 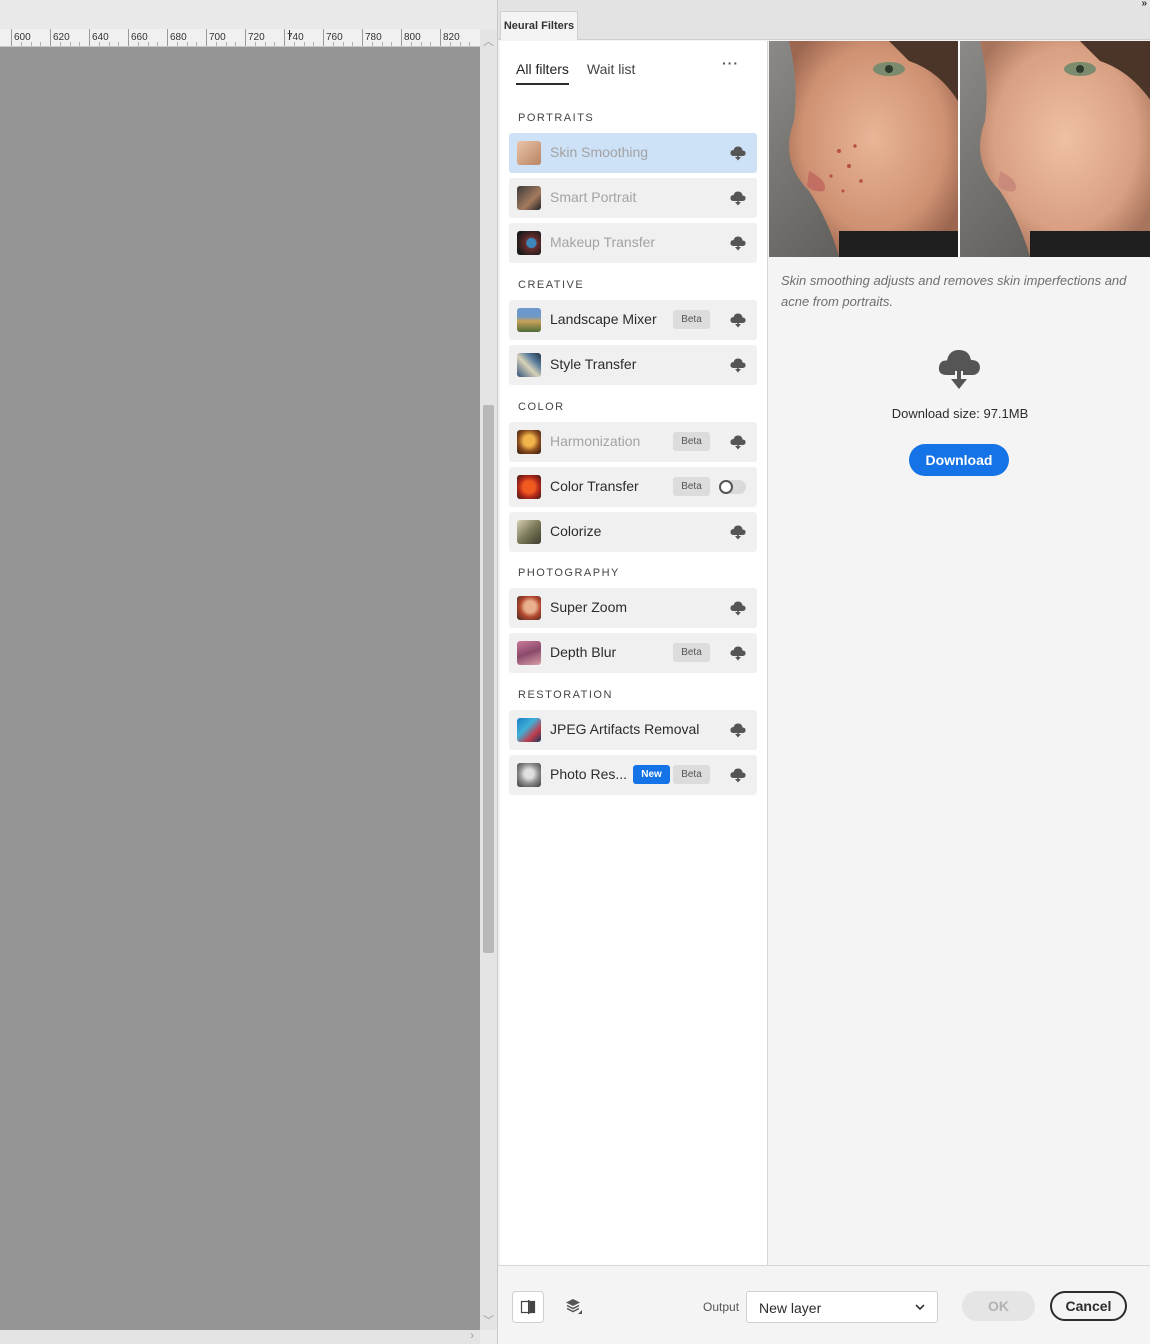 What do you see at coordinates (551, 285) in the screenshot?
I see `section-title-creative: CREATIVE` at bounding box center [551, 285].